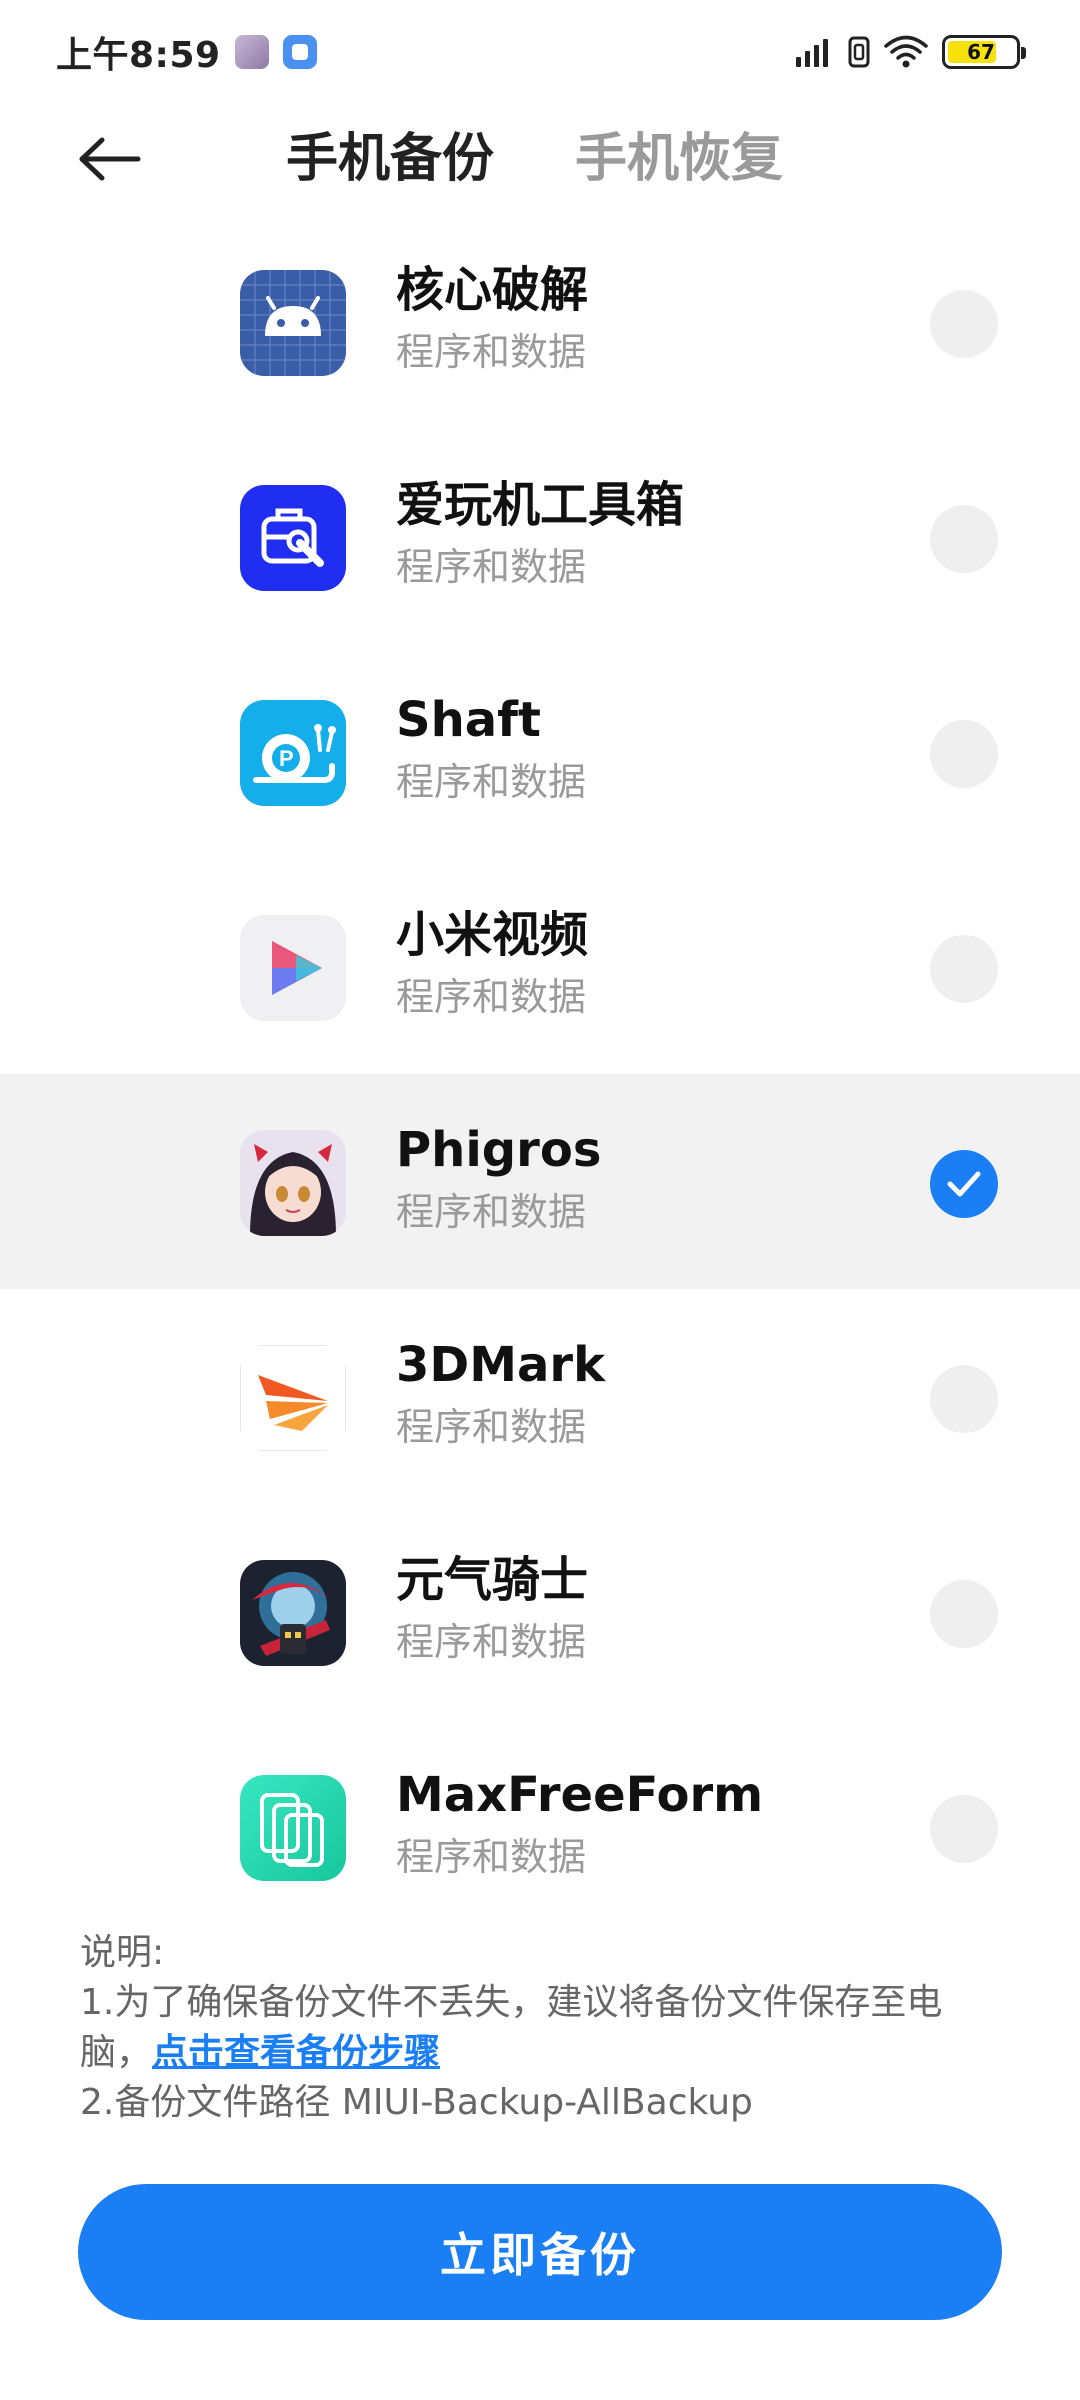 The image size is (1080, 2400). Describe the element at coordinates (540, 505) in the screenshot. I see `app-name: 爱玩机工具箱` at that location.